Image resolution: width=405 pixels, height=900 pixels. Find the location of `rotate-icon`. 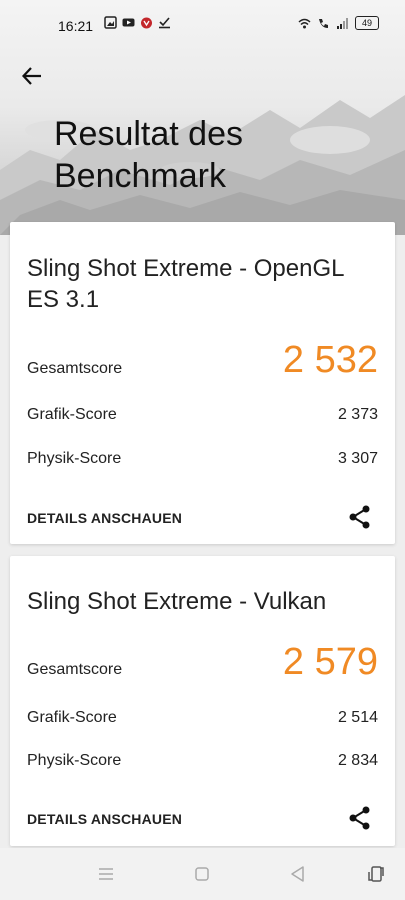

rotate-icon is located at coordinates (376, 874).